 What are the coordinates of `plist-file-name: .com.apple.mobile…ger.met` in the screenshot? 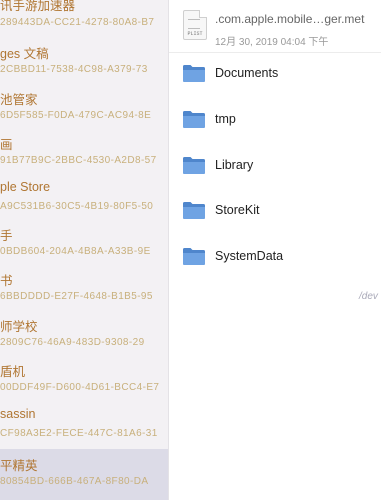 It's located at (290, 19).